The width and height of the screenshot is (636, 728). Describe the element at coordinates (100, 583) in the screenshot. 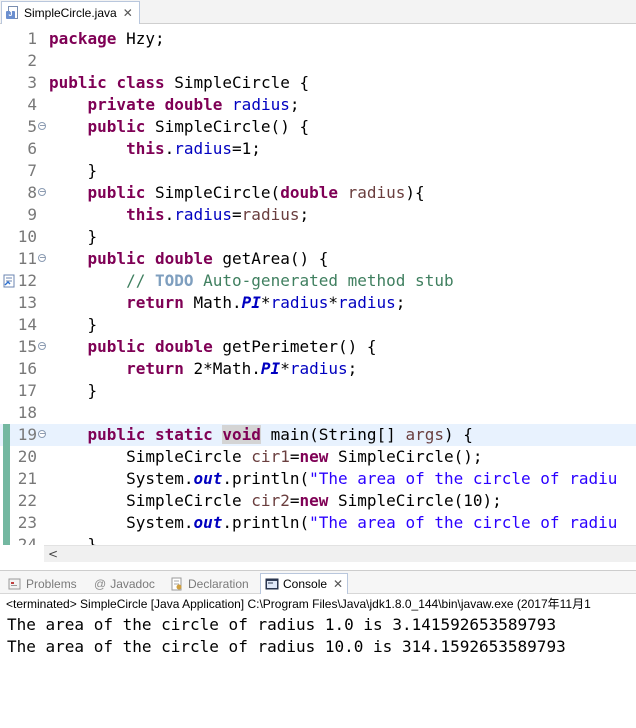

I see `javadoc-icon: @` at that location.